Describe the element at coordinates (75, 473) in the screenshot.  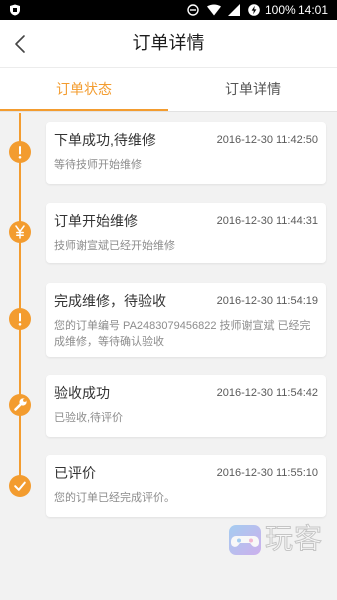
I see `timeline-title: 已评价` at that location.